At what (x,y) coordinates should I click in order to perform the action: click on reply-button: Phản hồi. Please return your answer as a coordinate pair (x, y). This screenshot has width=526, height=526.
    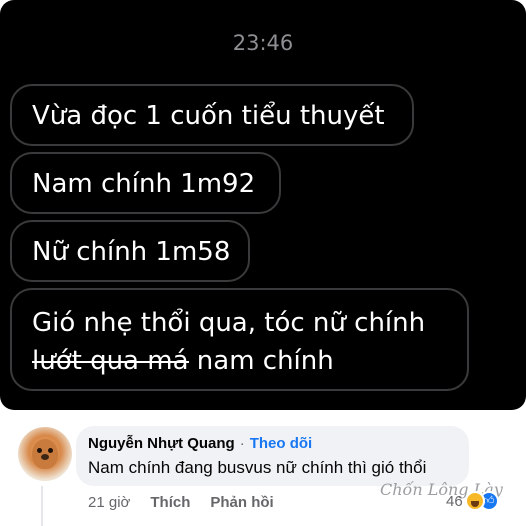
    Looking at the image, I should click on (241, 503).